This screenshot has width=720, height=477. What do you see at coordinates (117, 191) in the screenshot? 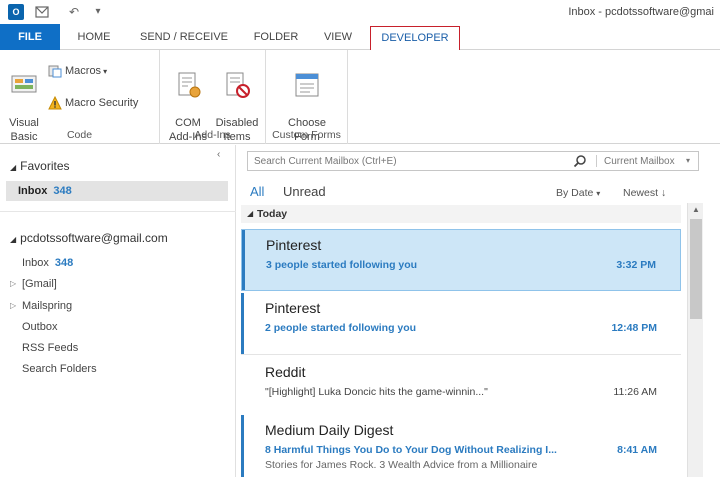
I see `favorites-inbox: Inbox 348` at bounding box center [117, 191].